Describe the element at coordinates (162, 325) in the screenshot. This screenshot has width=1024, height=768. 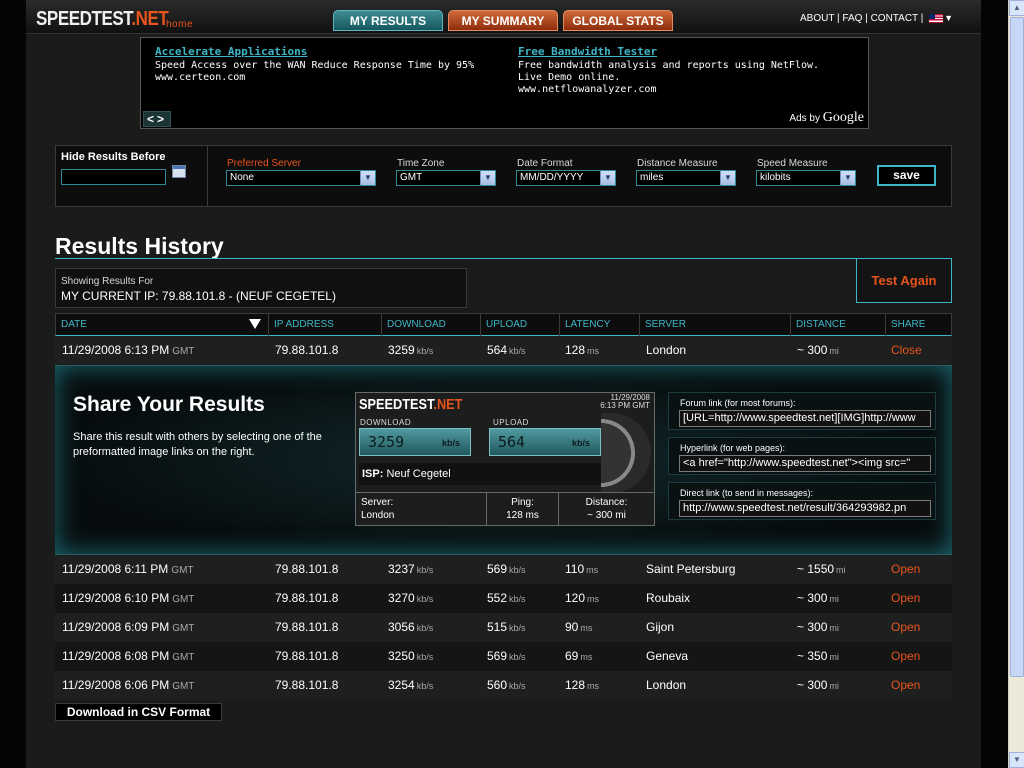
I see `column-header-date: DATE` at that location.